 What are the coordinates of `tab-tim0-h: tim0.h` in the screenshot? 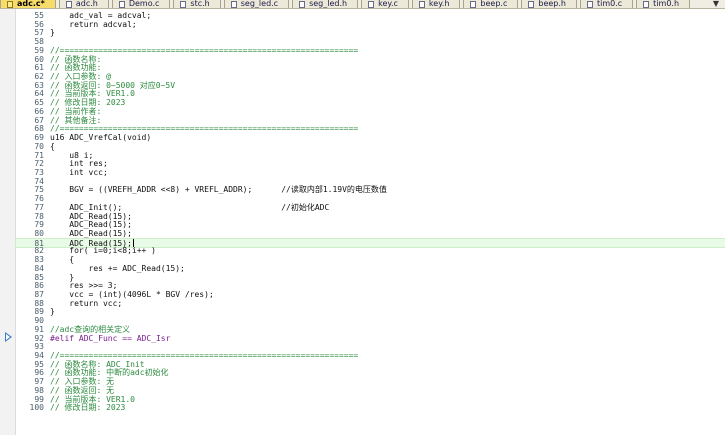 It's located at (663, 4).